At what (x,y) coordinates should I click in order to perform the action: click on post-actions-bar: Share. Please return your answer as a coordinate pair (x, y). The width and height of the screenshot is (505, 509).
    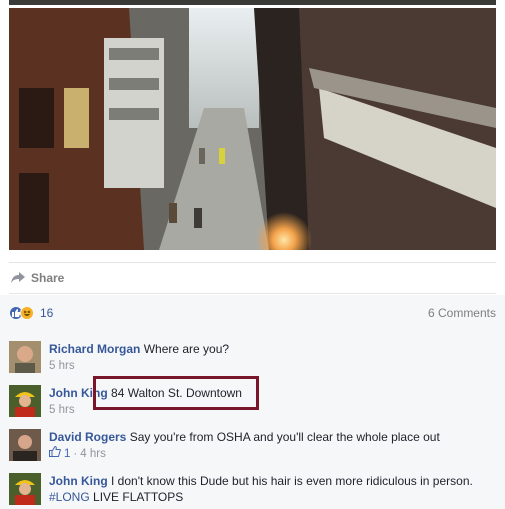
    Looking at the image, I should click on (252, 278).